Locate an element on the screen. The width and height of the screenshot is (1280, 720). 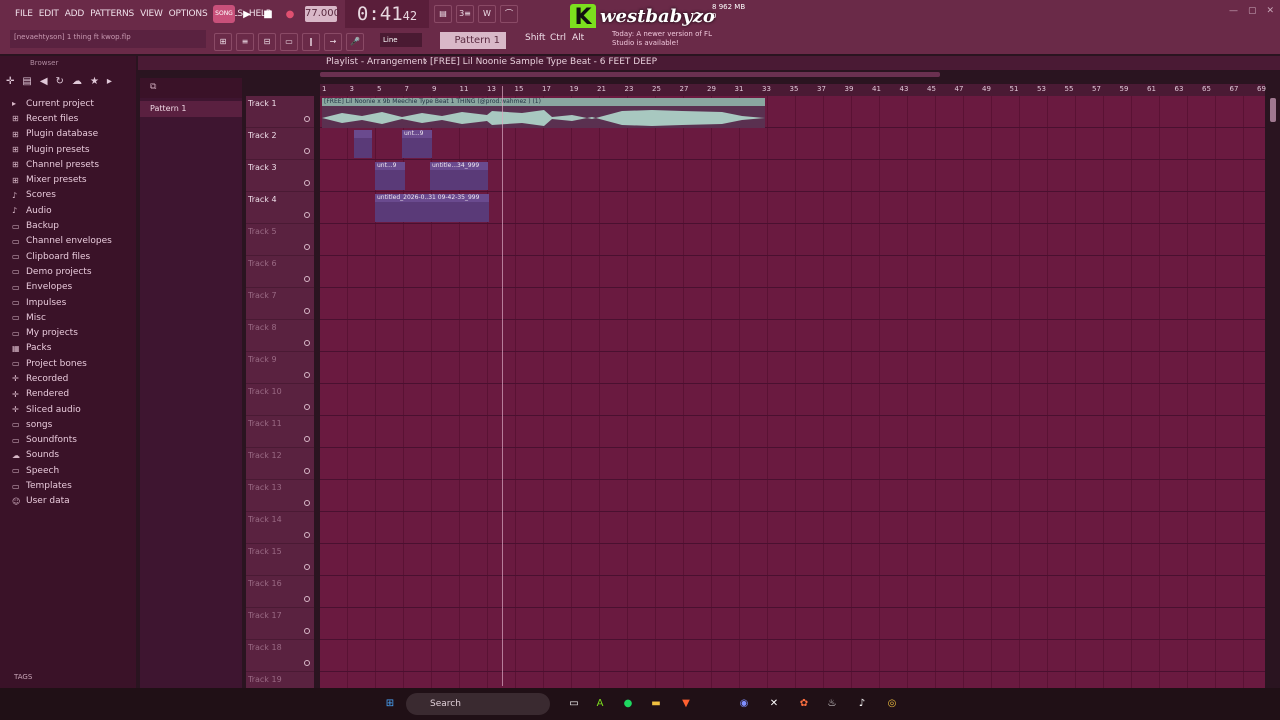
spotify-icon: ● is located at coordinates (628, 704).